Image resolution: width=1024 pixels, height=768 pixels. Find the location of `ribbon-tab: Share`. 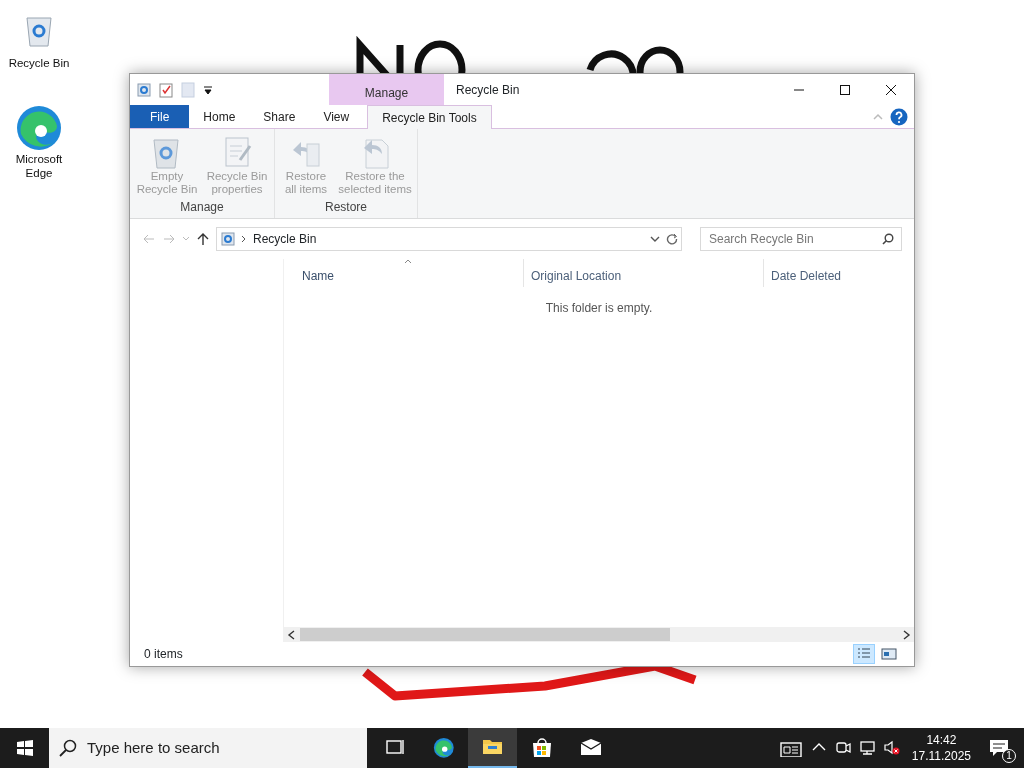

ribbon-tab: Share is located at coordinates (279, 116).